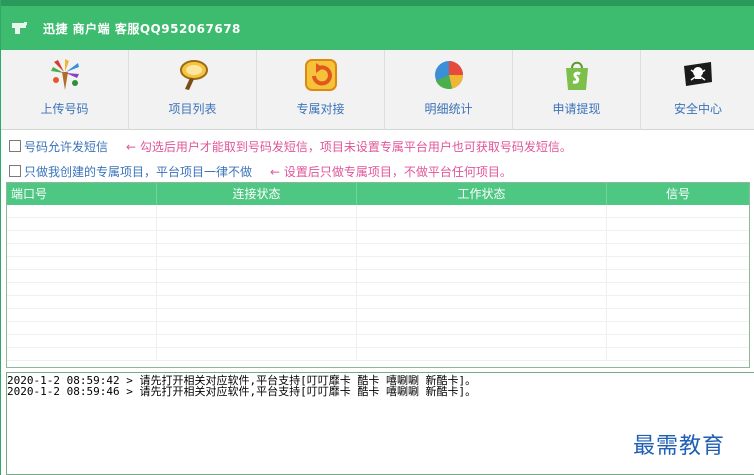 This screenshot has height=475, width=754. Describe the element at coordinates (349, 146) in the screenshot. I see `allow-sms-hint: ← 勾选后用户才能取到号码发短信，项目未设置专属平台用户也可获取号码发短信。` at that location.